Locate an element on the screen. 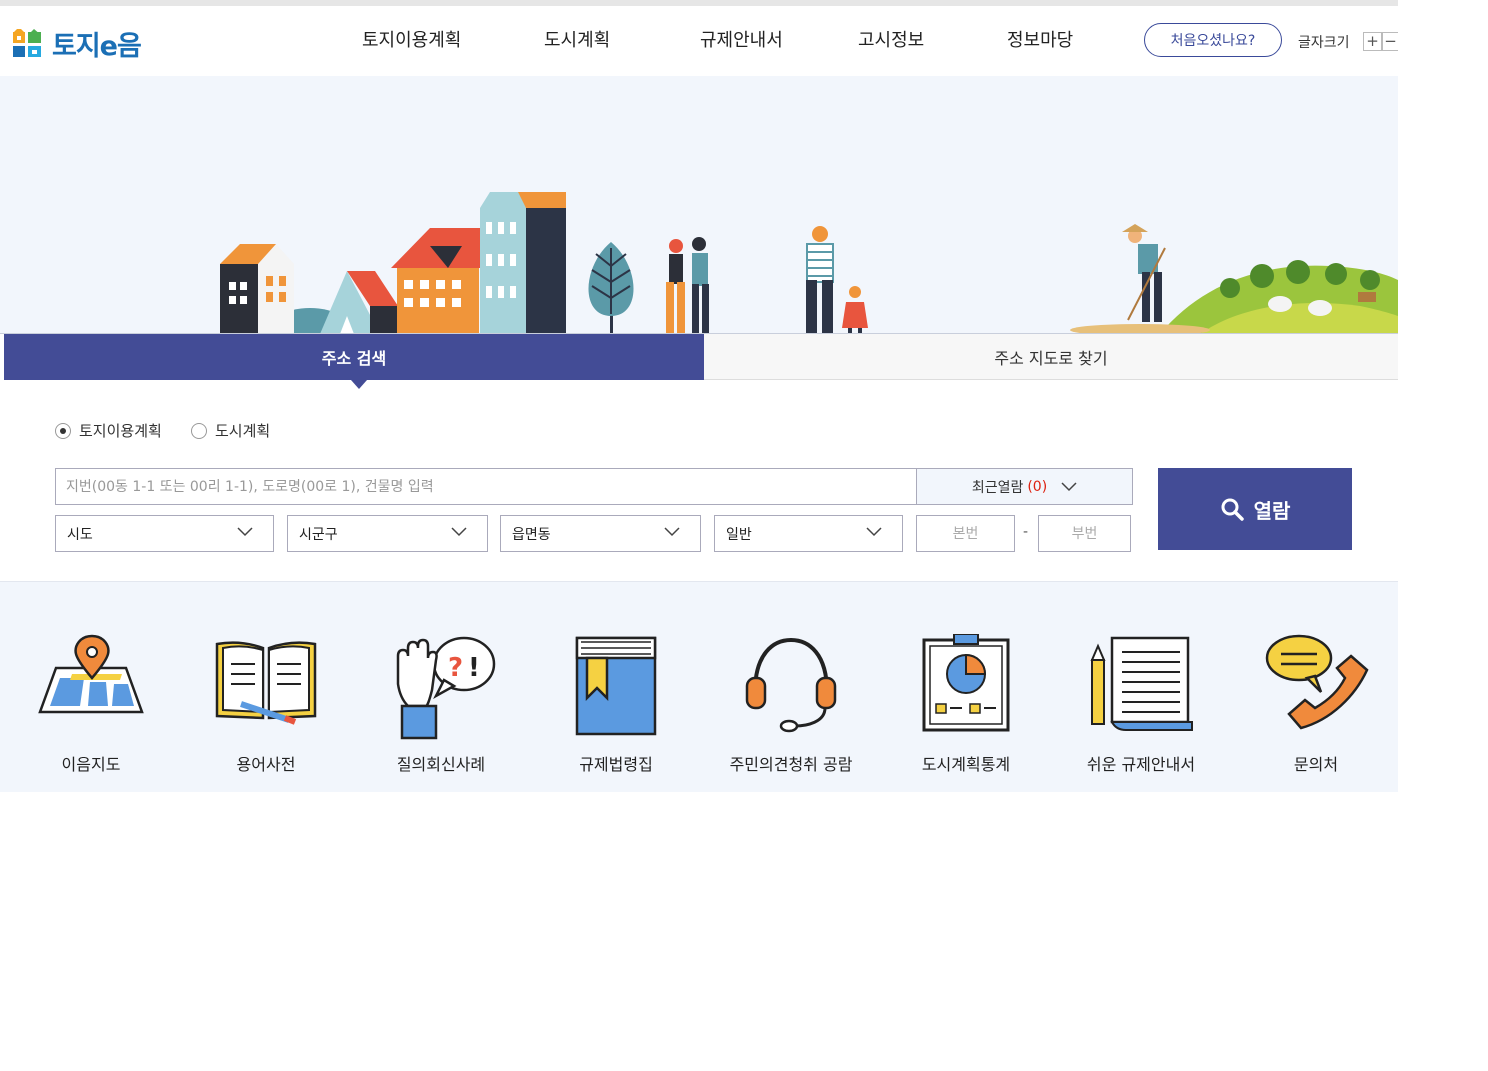 The height and width of the screenshot is (1071, 1488). quick-menu-label: 문의처 is located at coordinates (1316, 764).